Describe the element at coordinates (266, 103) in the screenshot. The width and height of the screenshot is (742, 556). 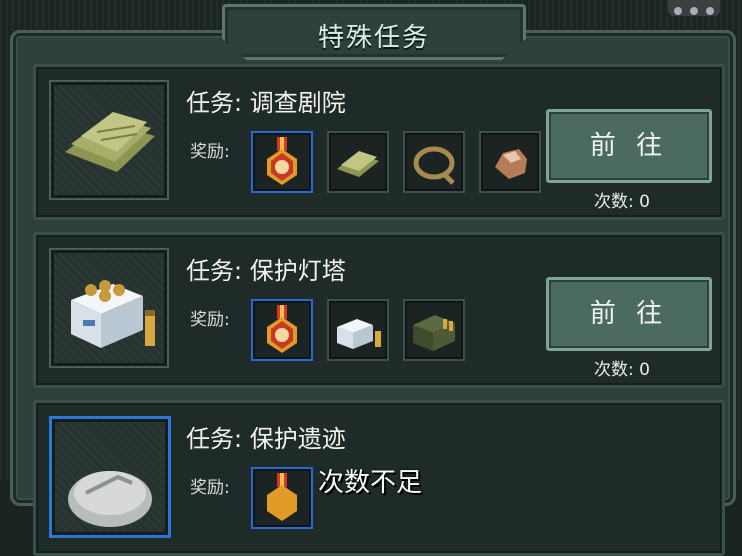
I see `mission-title: 任务: 调查剧院` at that location.